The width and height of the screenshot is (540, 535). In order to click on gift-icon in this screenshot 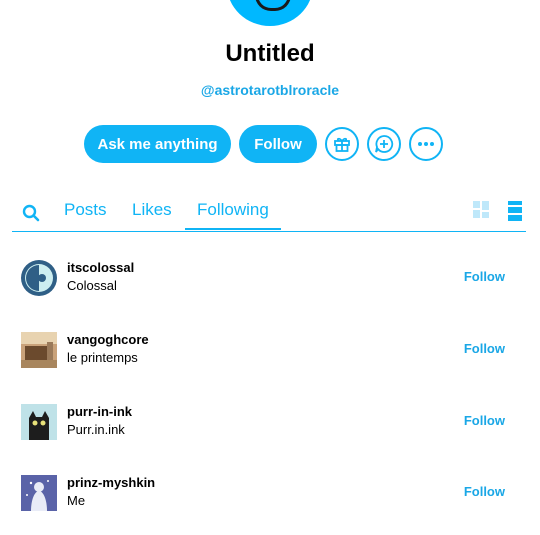, I will do `click(342, 144)`.